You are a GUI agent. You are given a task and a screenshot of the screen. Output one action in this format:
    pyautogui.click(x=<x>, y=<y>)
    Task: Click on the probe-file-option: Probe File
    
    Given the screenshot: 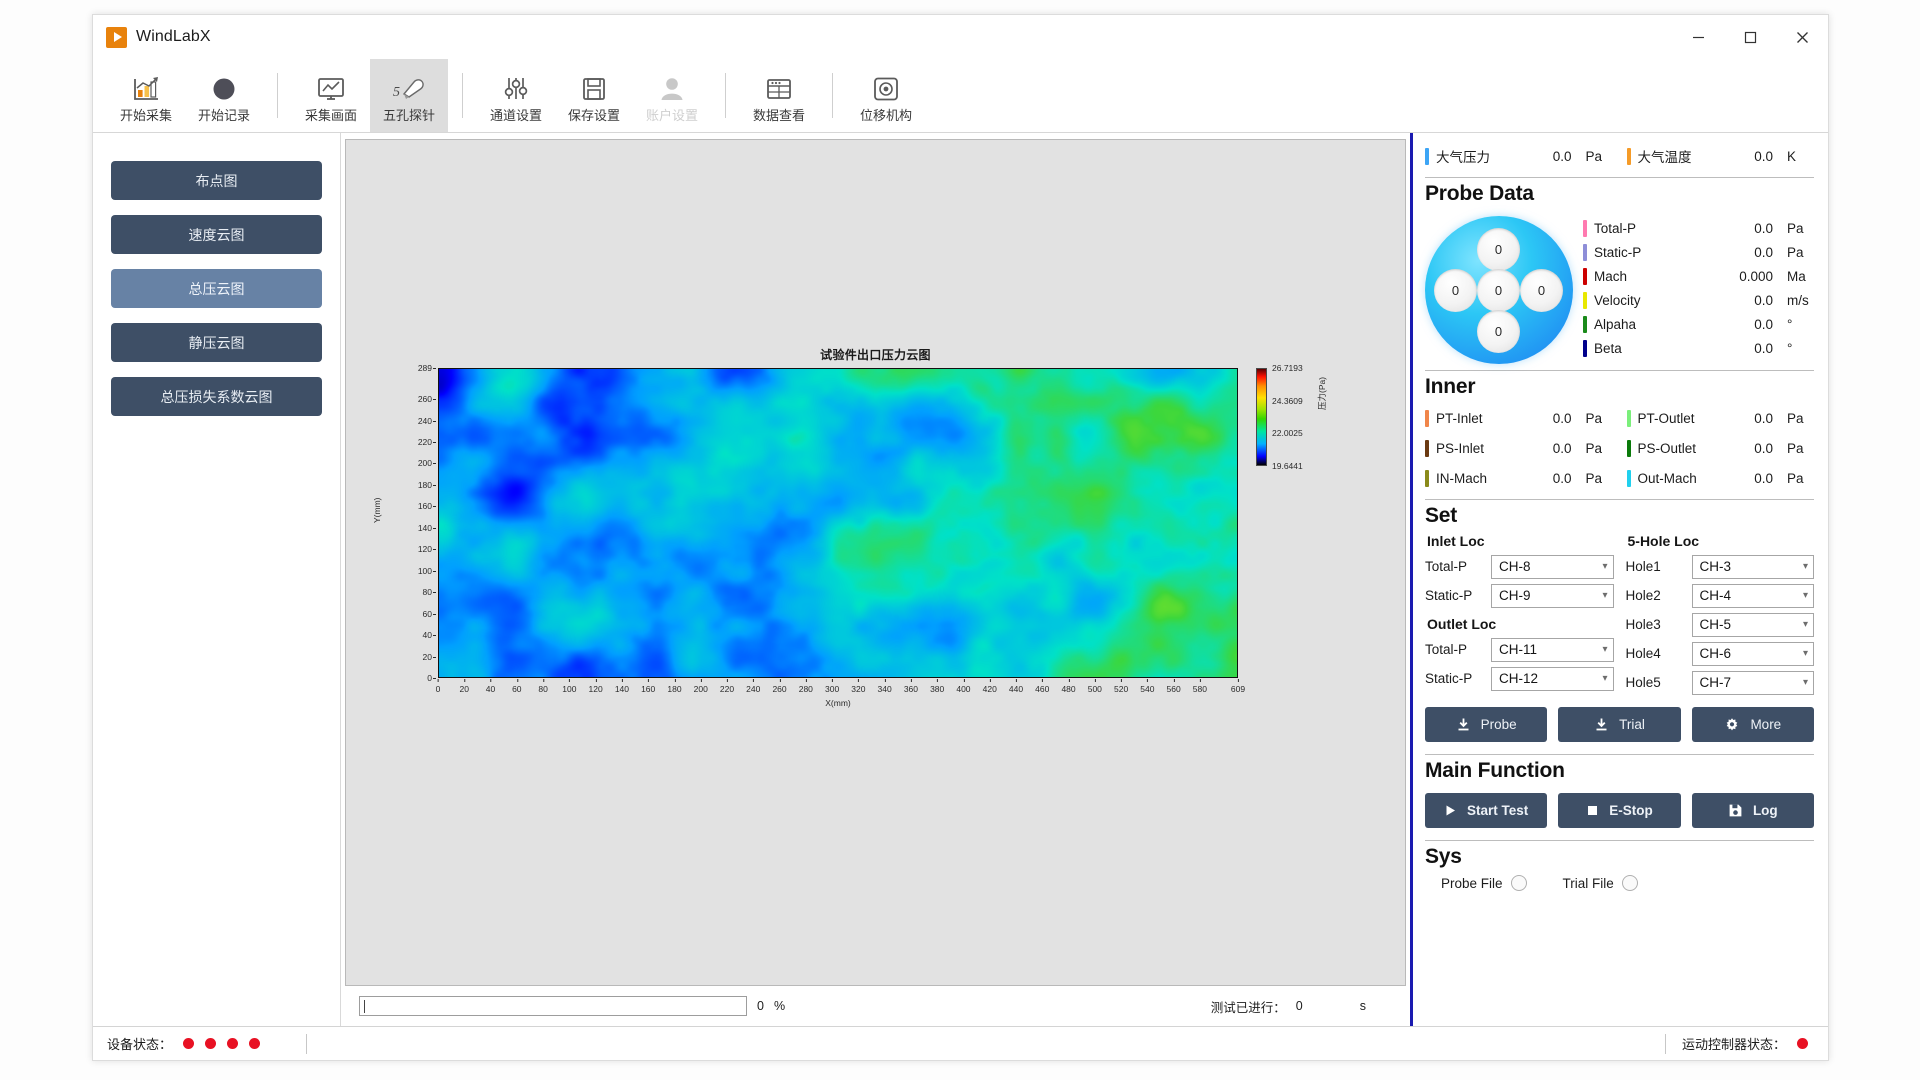 What is the action you would take?
    pyautogui.click(x=1484, y=883)
    